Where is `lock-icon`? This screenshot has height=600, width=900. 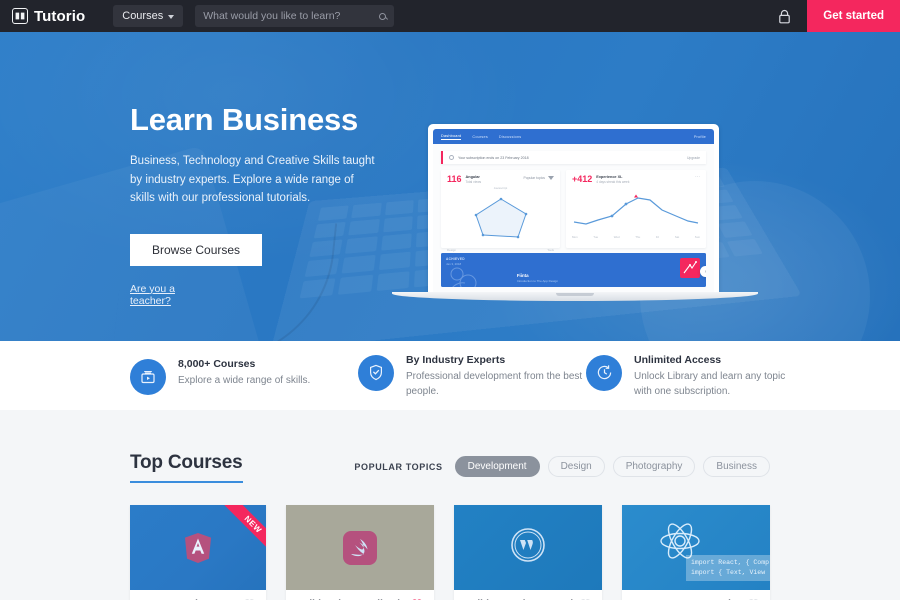 lock-icon is located at coordinates (784, 16).